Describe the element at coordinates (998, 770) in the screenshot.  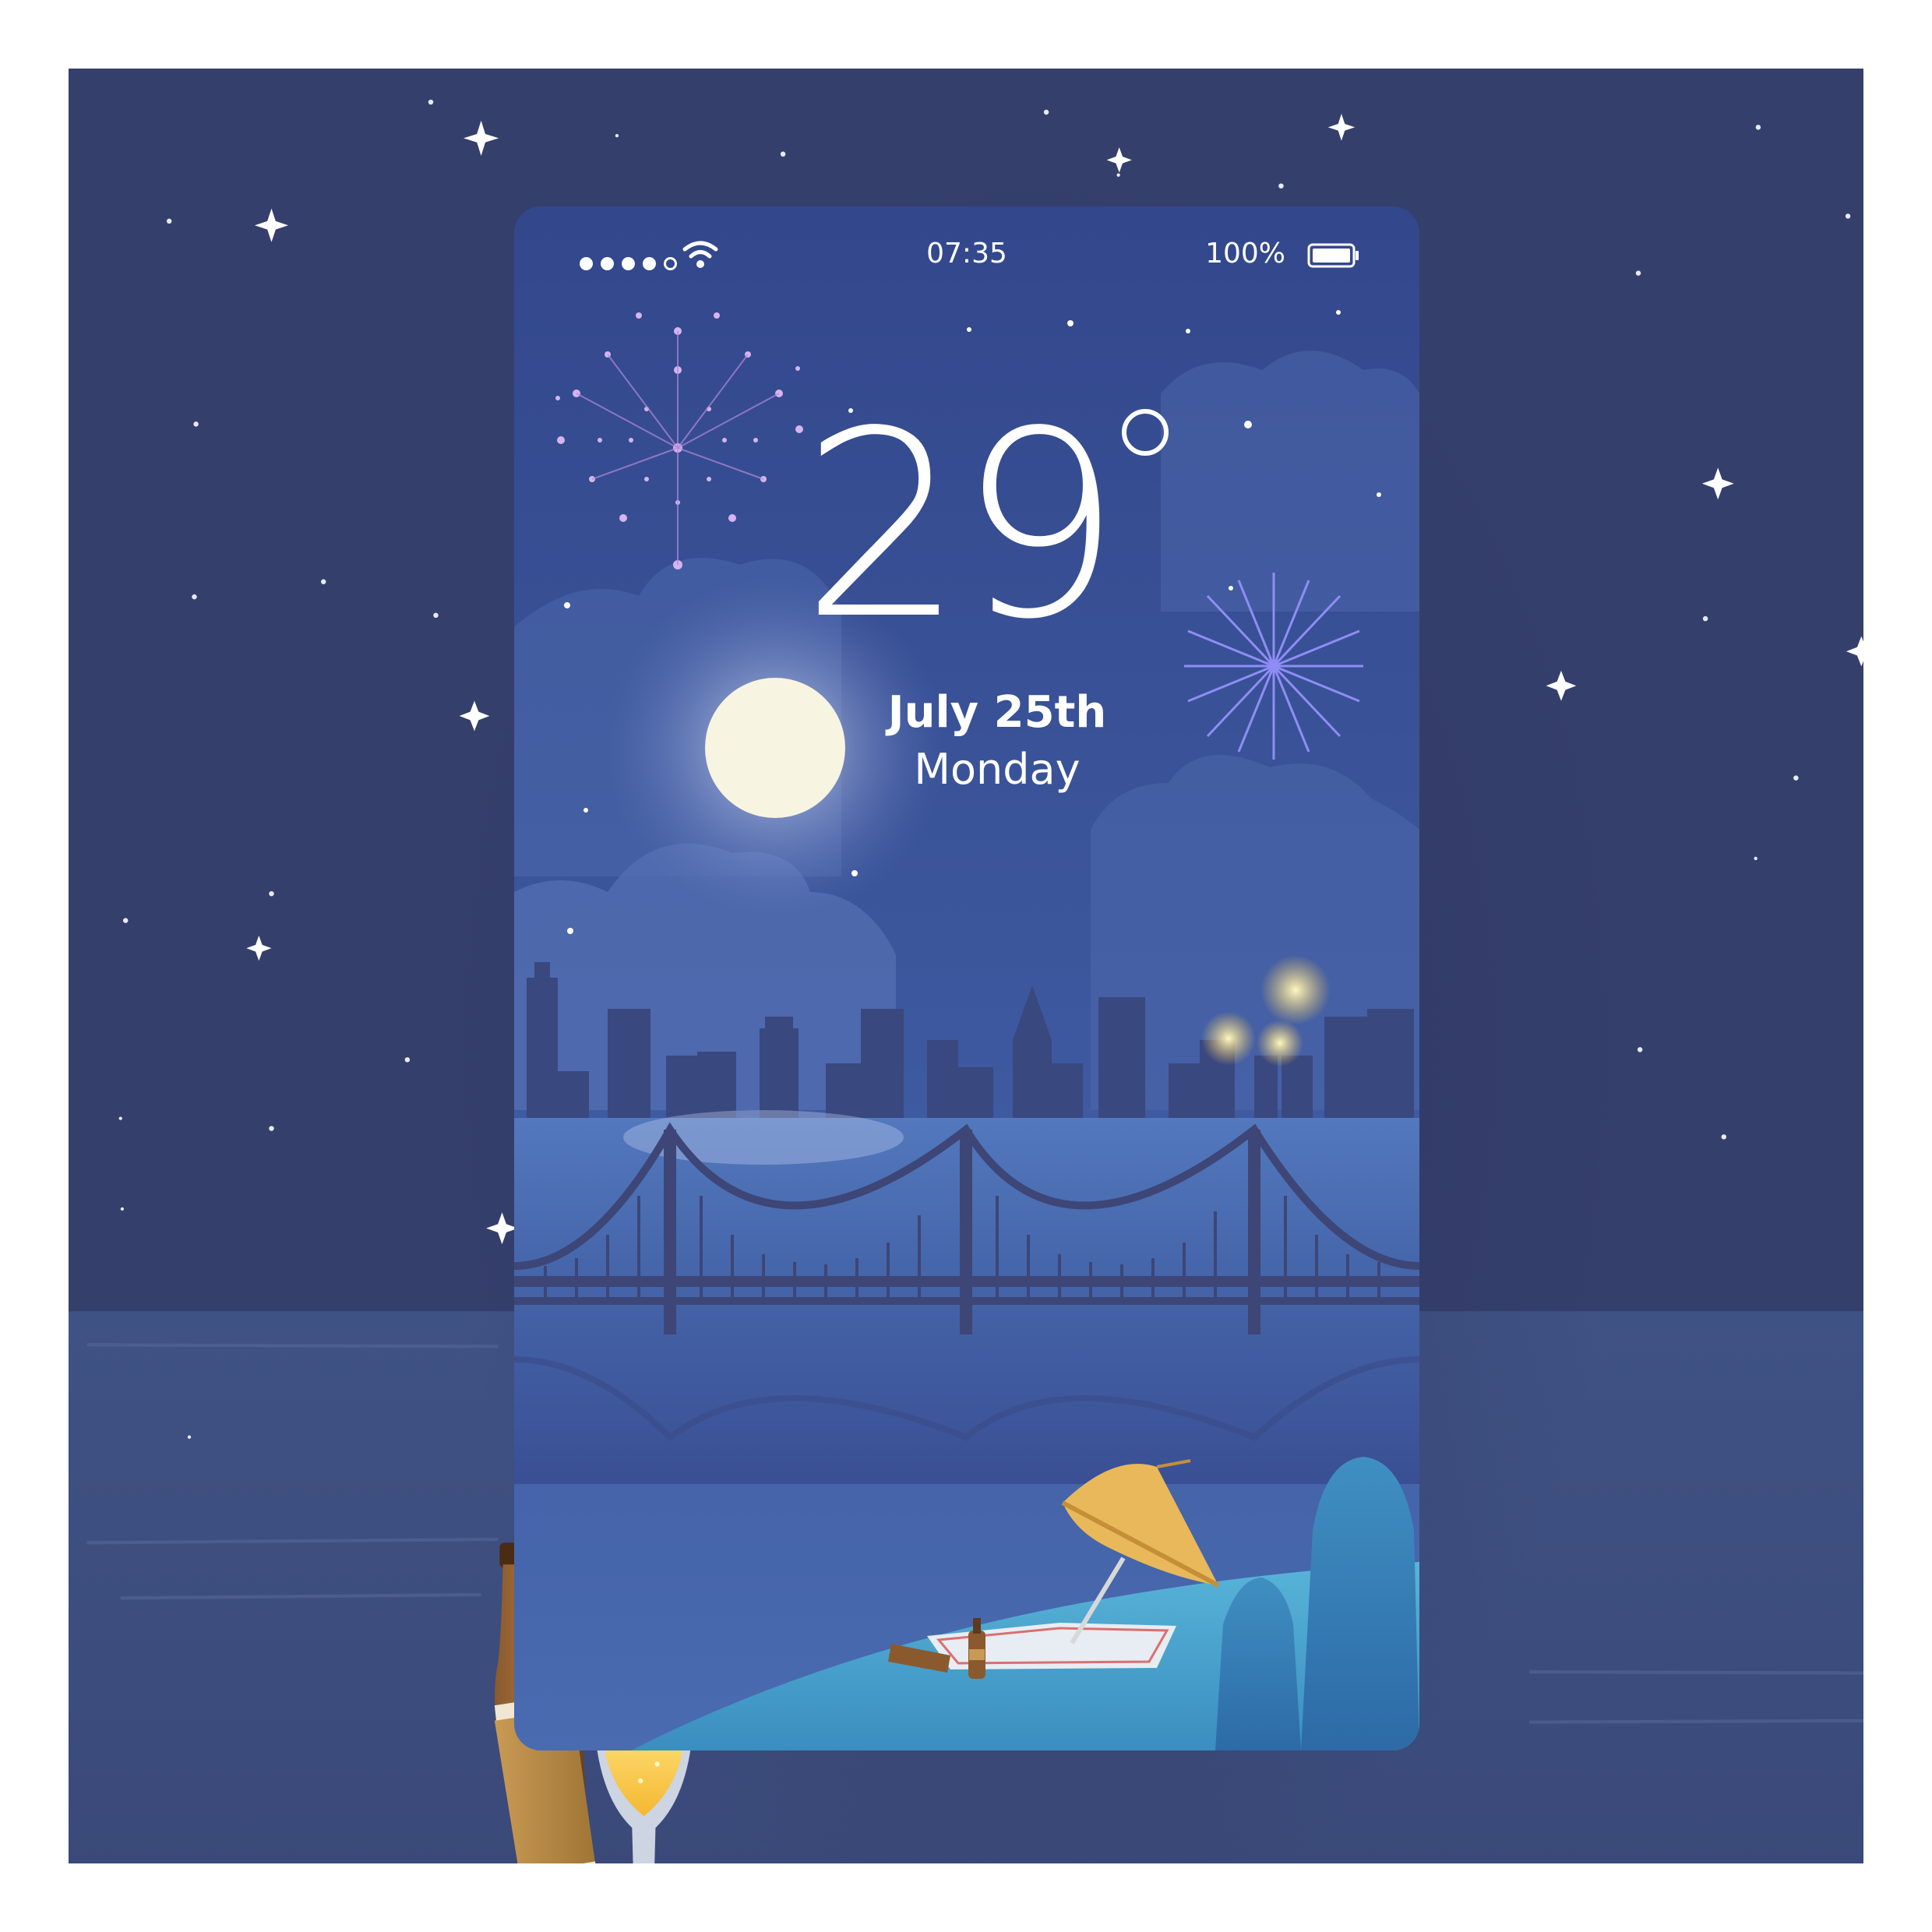
I see `current-weekday: Monday` at that location.